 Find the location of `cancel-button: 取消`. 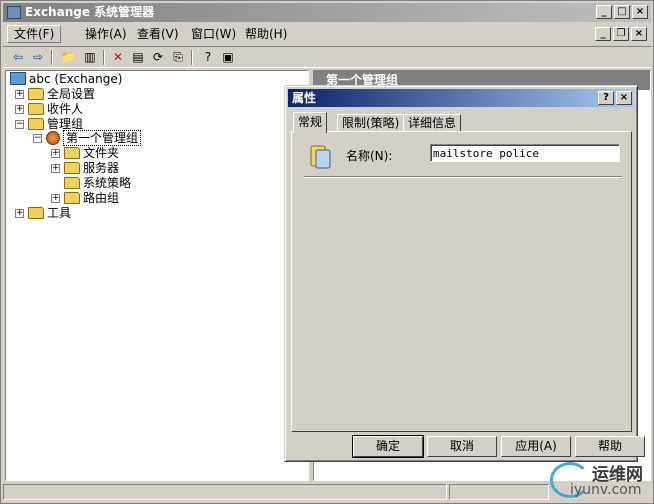

cancel-button: 取消 is located at coordinates (462, 446).